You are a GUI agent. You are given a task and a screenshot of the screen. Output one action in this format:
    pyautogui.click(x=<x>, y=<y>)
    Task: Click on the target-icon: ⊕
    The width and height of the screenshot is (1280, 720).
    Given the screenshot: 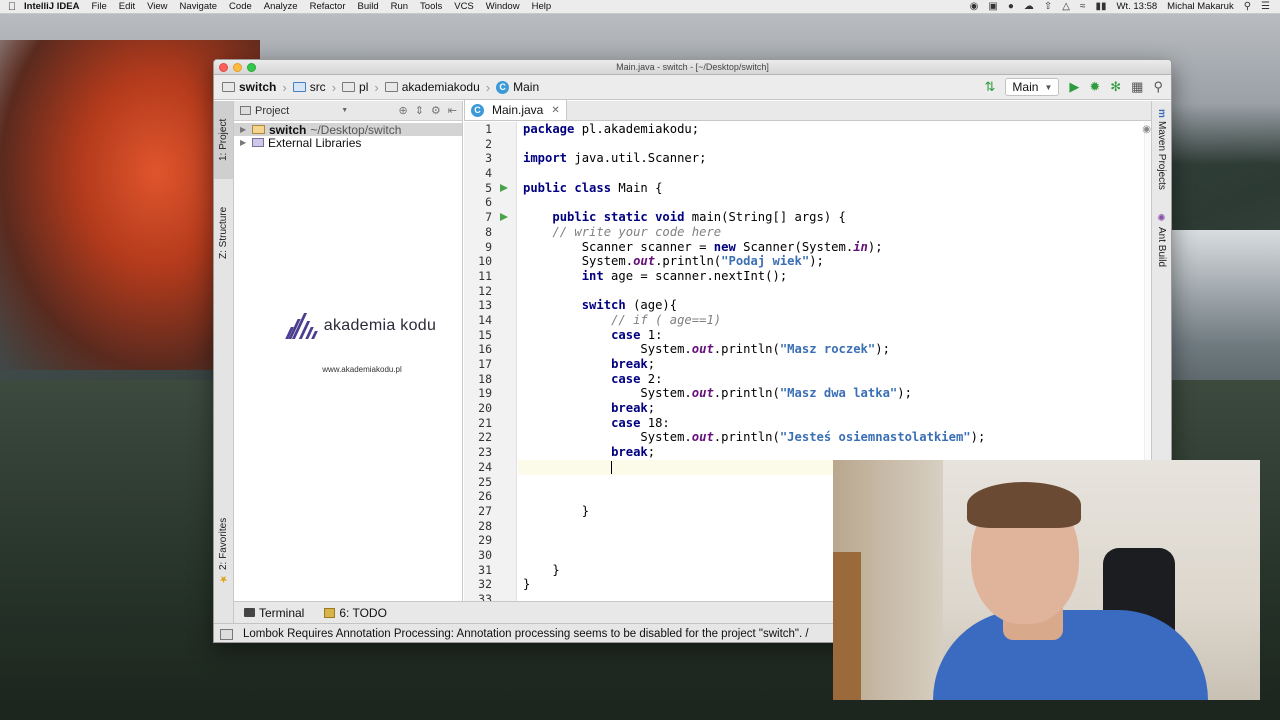 What is the action you would take?
    pyautogui.click(x=402, y=110)
    